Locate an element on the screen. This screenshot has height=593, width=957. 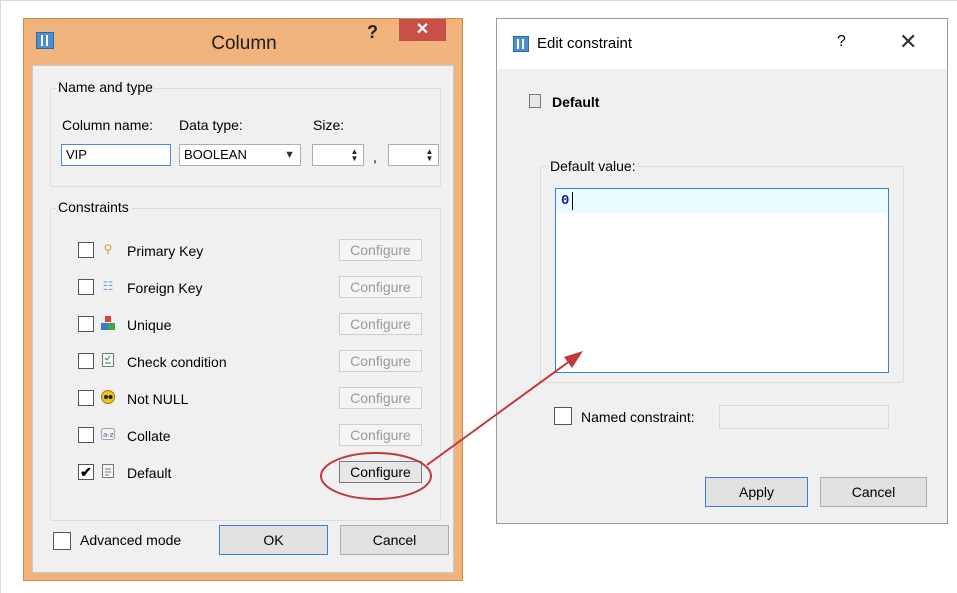
check-condition-icon is located at coordinates (108, 360).